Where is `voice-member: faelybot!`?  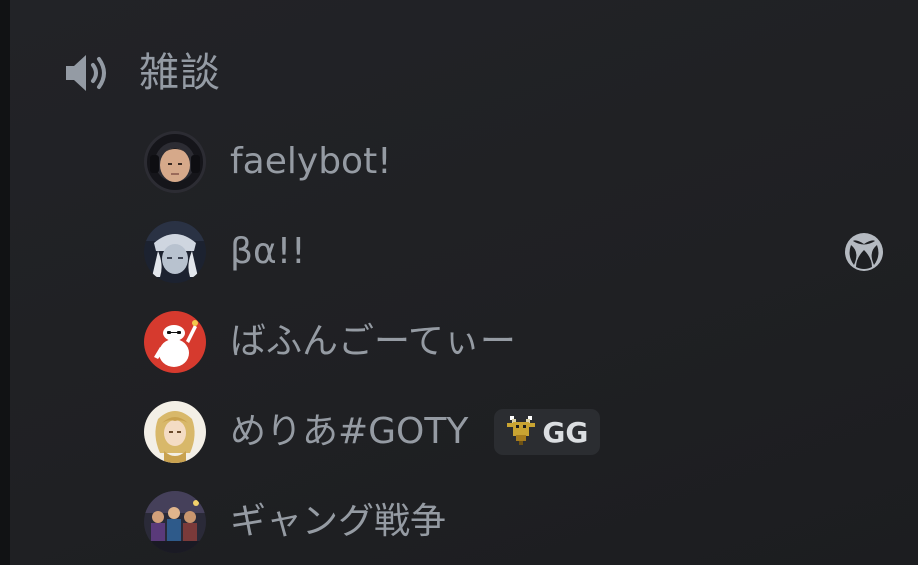 voice-member: faelybot! is located at coordinates (514, 162).